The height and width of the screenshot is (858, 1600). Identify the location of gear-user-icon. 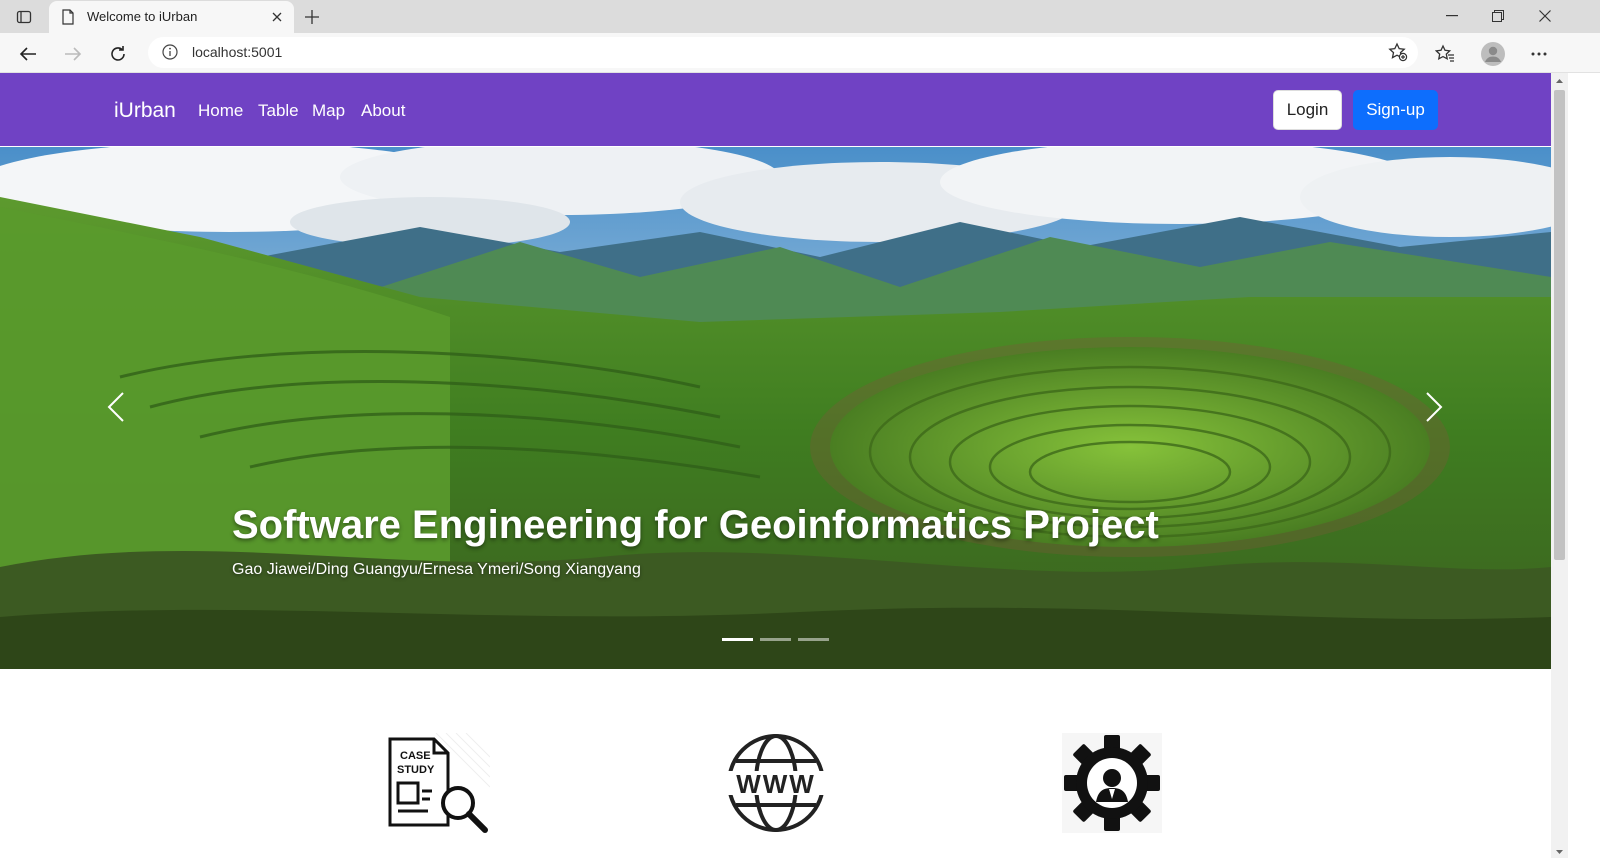
(1114, 783).